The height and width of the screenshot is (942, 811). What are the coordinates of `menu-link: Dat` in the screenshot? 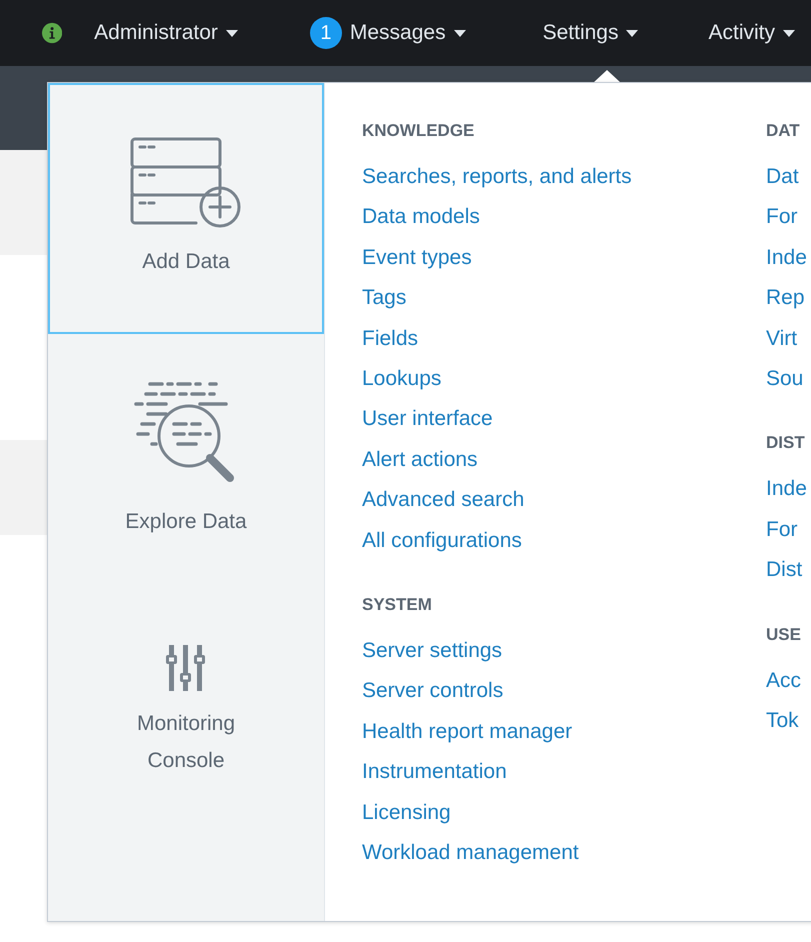 It's located at (782, 177).